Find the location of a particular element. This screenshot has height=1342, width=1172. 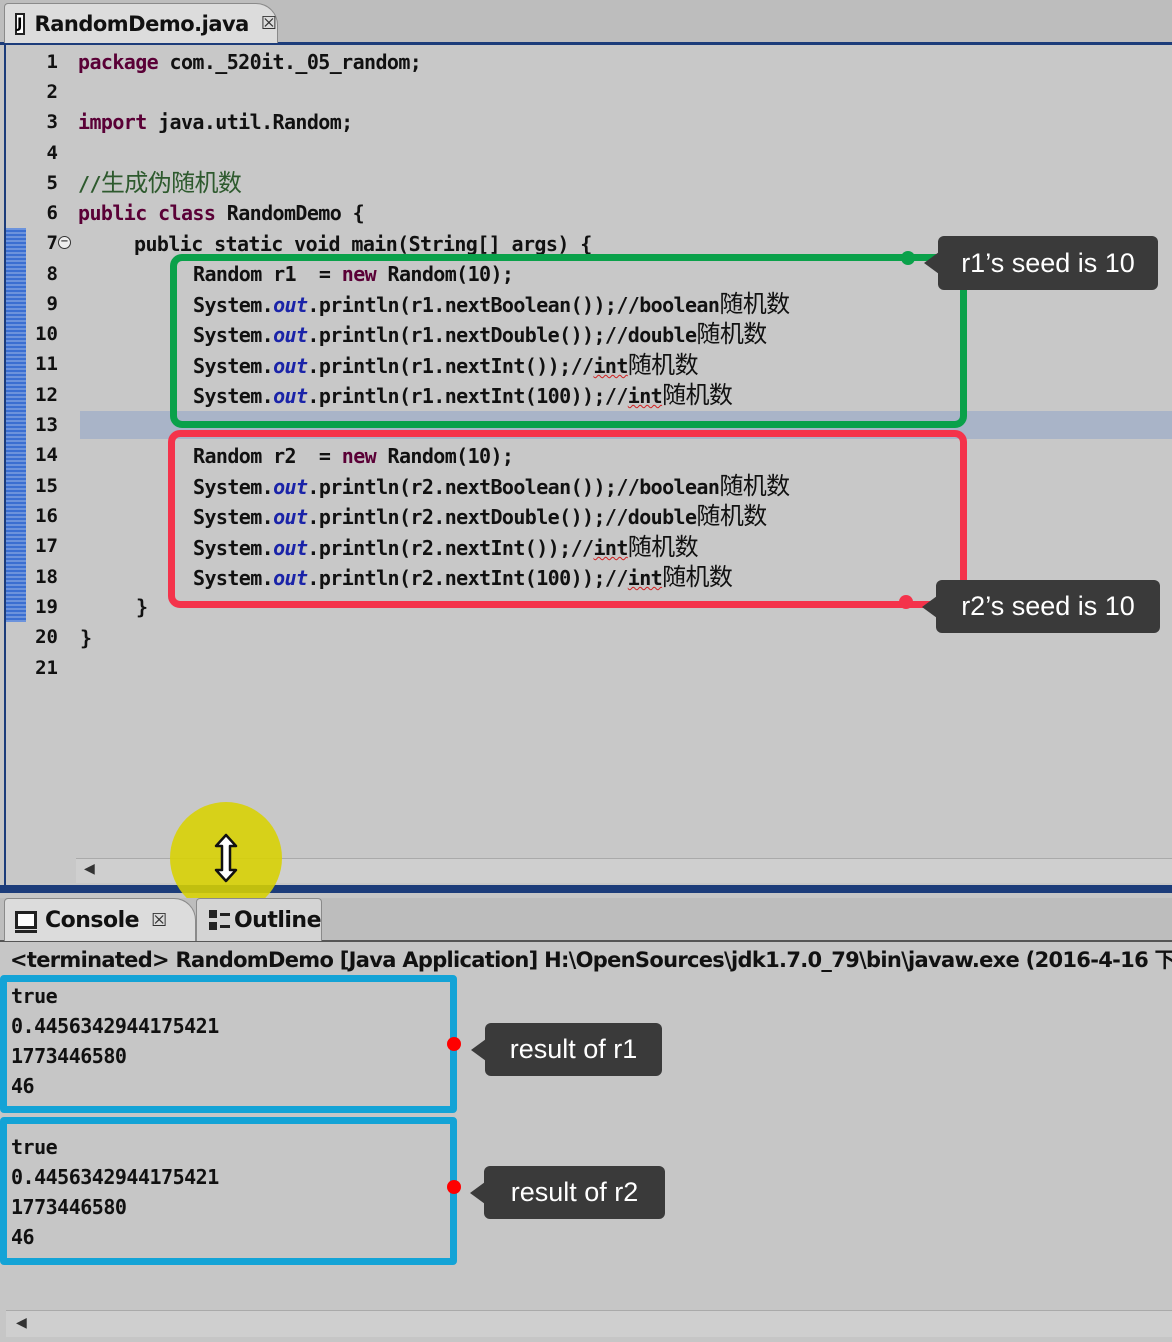

keyword: package is located at coordinates (118, 62).